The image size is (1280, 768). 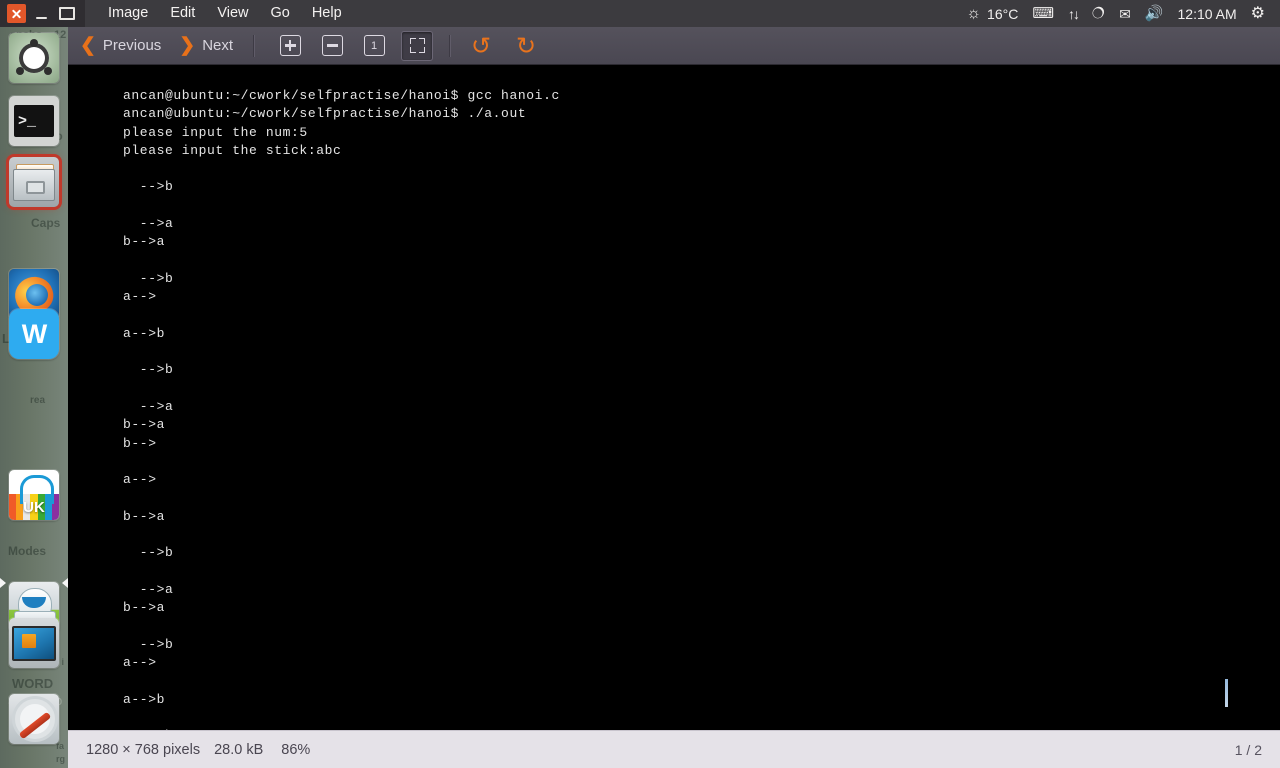 What do you see at coordinates (65, 583) in the screenshot?
I see `launcher-focused-arrow-right` at bounding box center [65, 583].